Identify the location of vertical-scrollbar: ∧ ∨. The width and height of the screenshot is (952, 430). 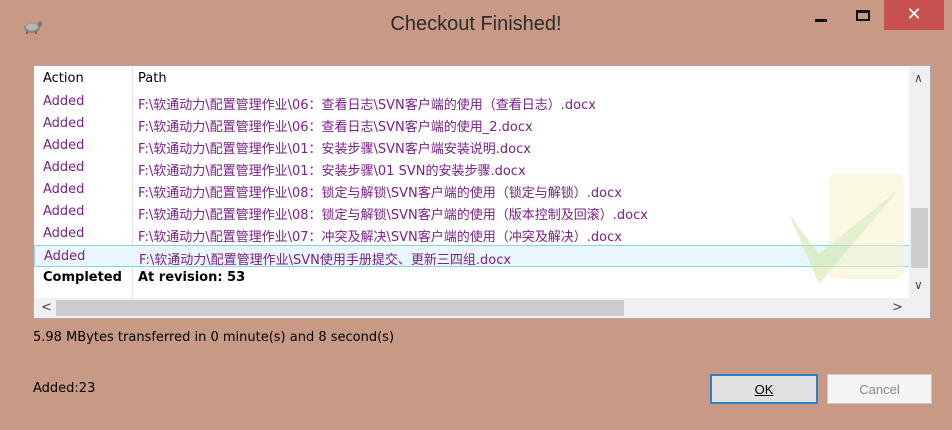
(919, 182).